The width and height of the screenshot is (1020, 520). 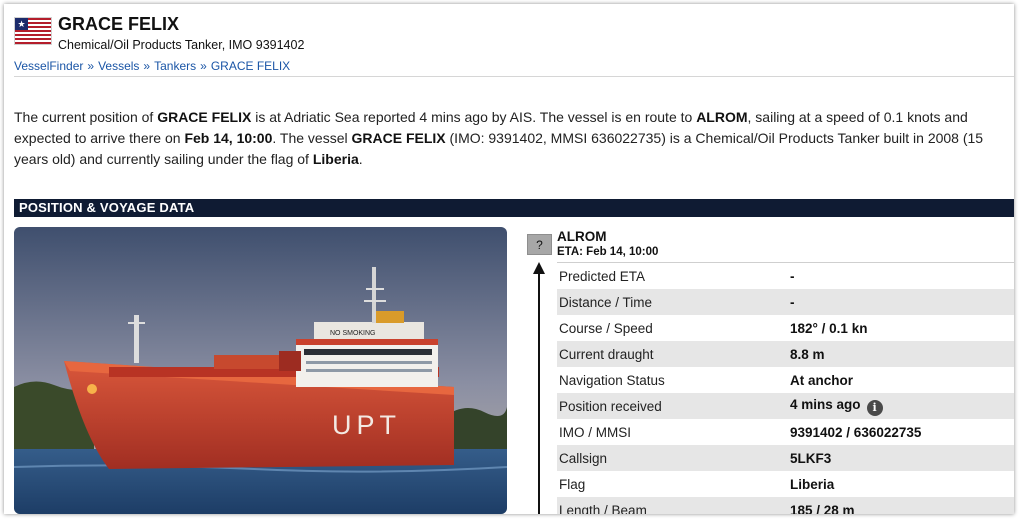 What do you see at coordinates (874, 407) in the screenshot?
I see `info-icon: i` at bounding box center [874, 407].